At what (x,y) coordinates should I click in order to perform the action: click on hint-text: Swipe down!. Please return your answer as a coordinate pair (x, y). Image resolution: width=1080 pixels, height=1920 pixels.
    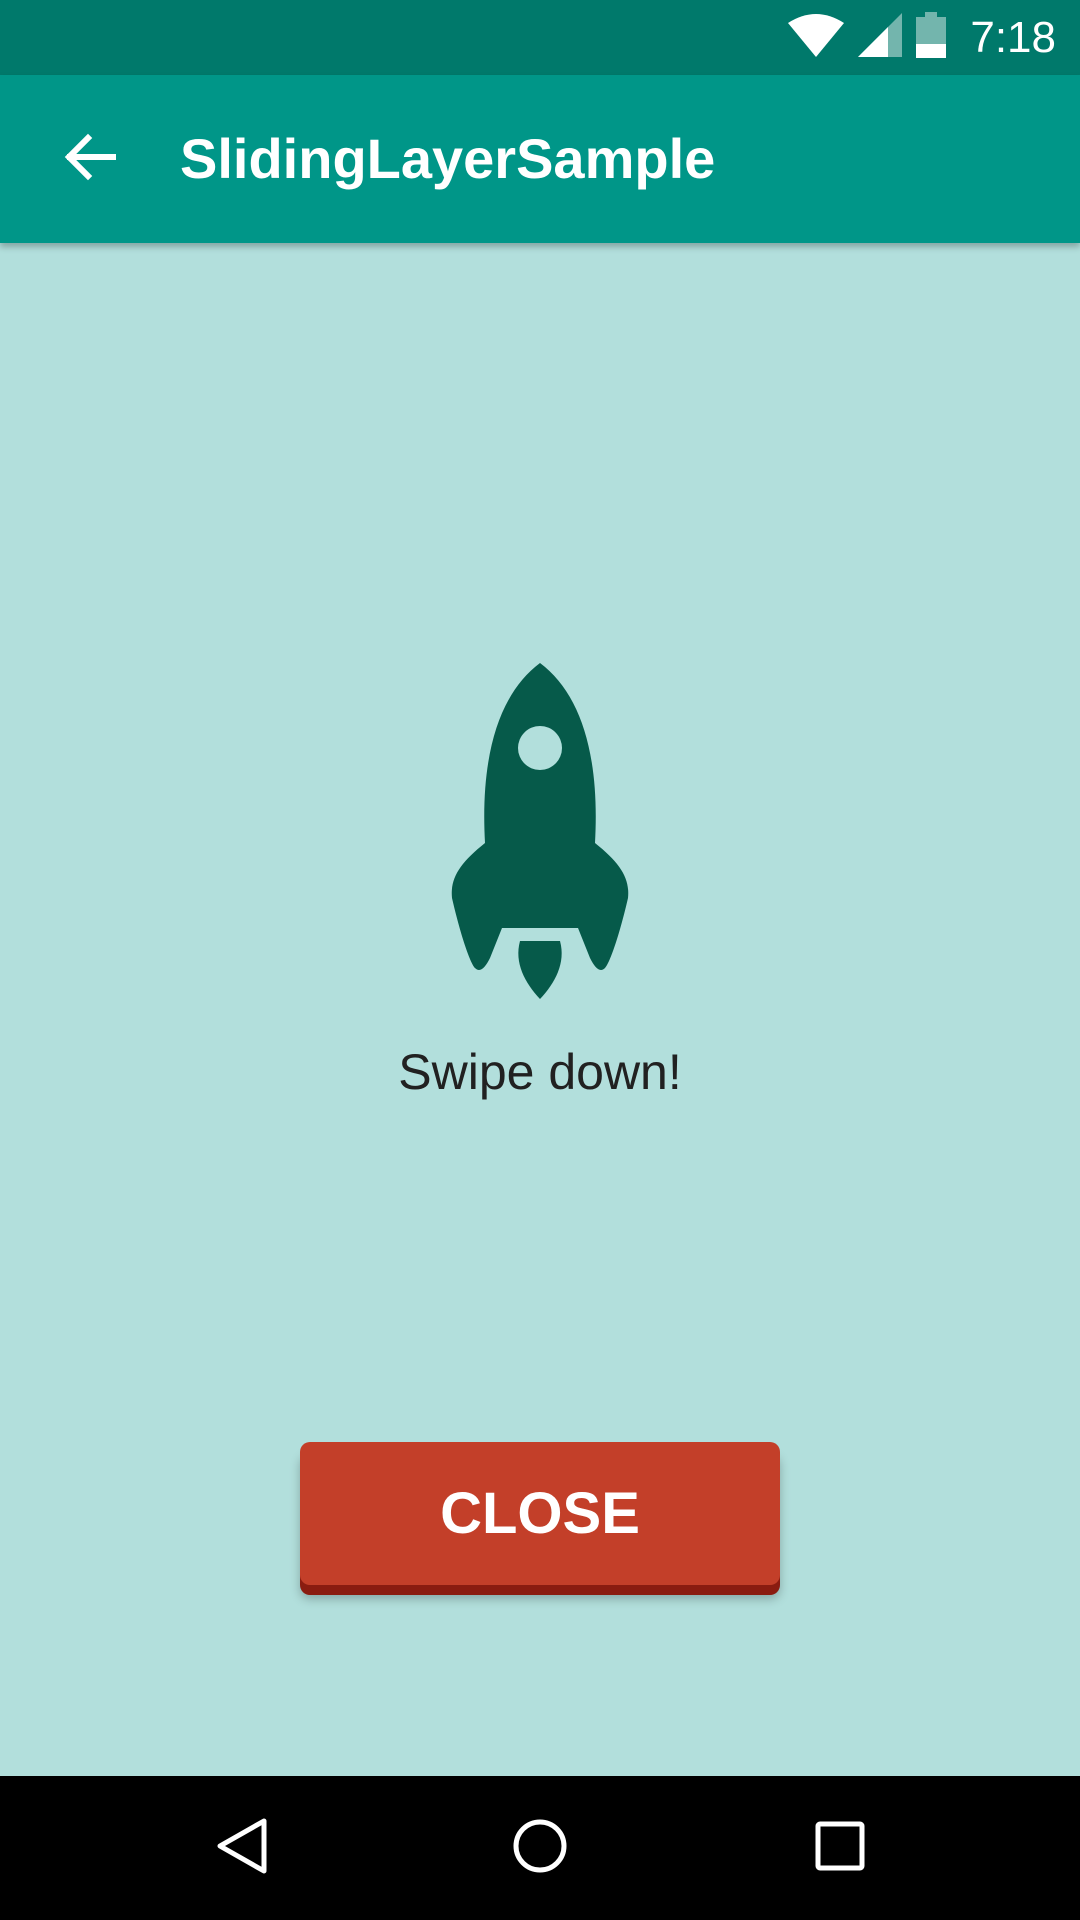
    Looking at the image, I should click on (540, 1072).